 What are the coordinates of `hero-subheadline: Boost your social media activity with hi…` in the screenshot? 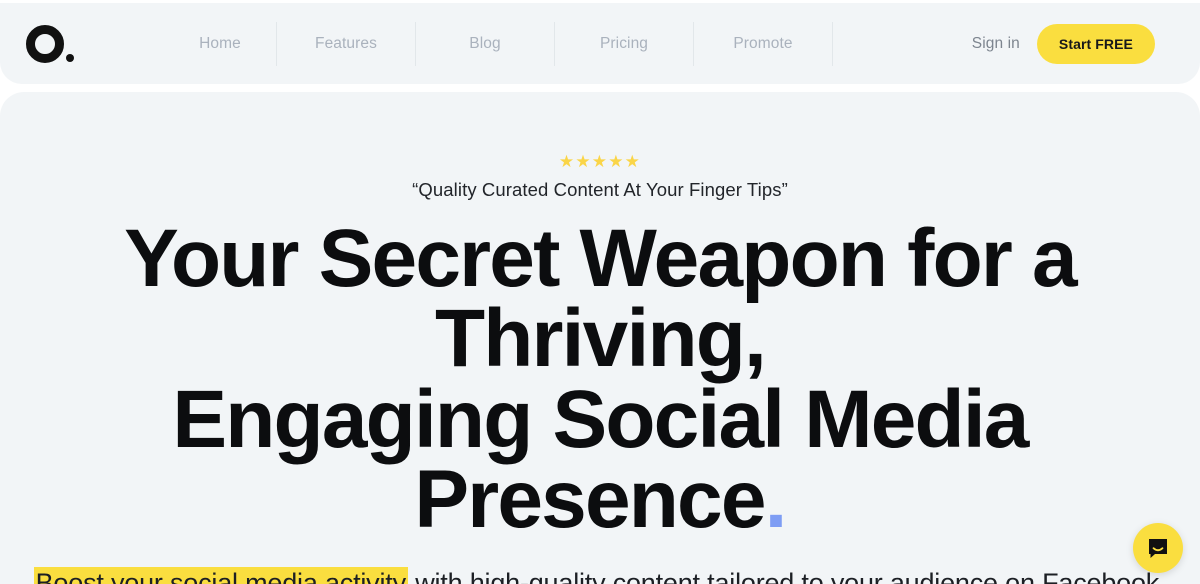 It's located at (600, 575).